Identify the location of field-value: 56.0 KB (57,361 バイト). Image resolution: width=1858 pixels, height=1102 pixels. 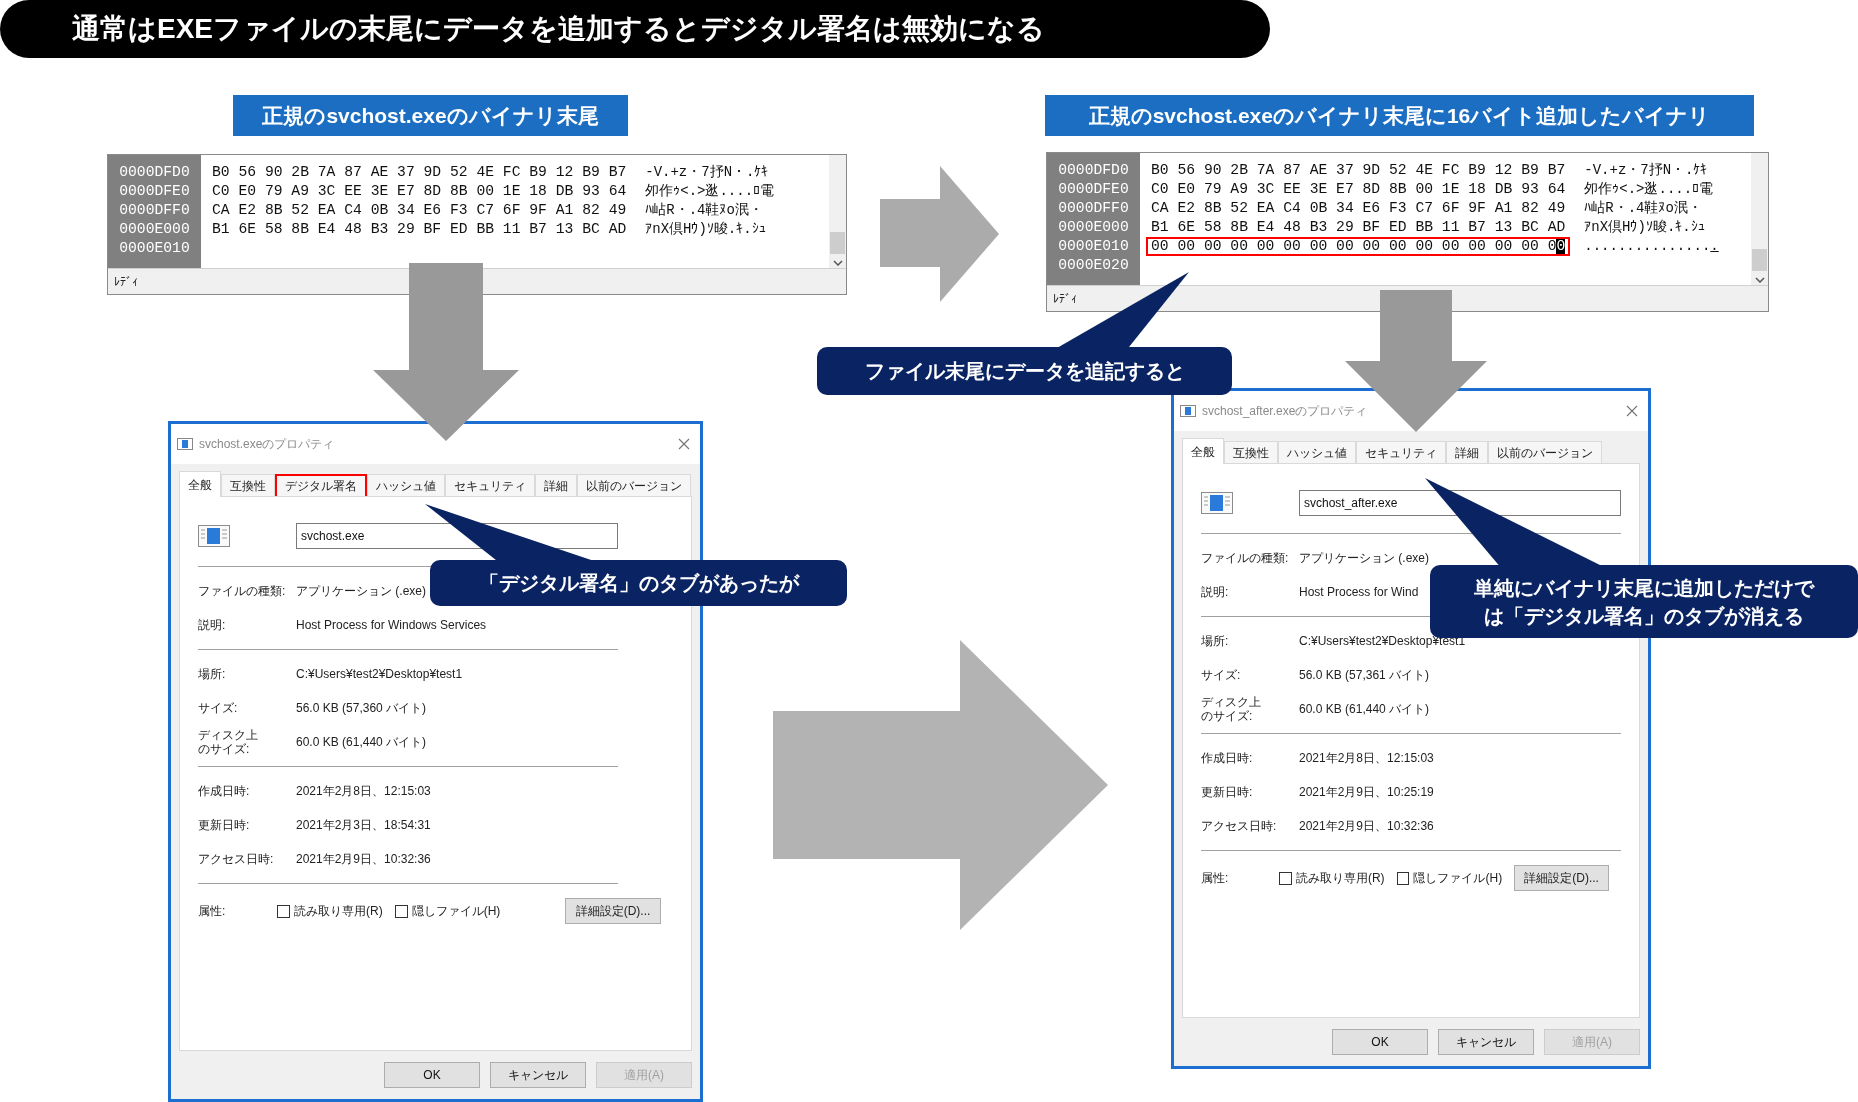
(1364, 675).